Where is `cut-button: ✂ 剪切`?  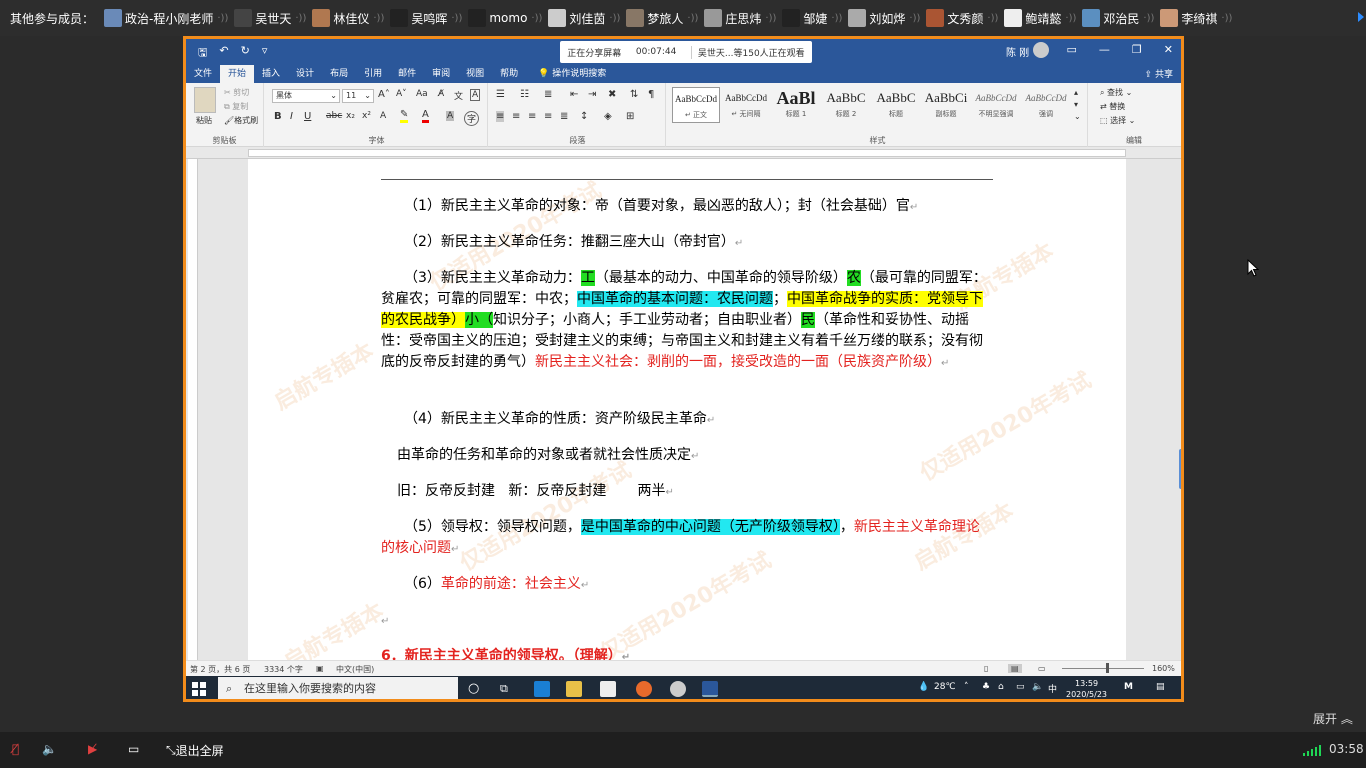 cut-button: ✂ 剪切 is located at coordinates (236, 92).